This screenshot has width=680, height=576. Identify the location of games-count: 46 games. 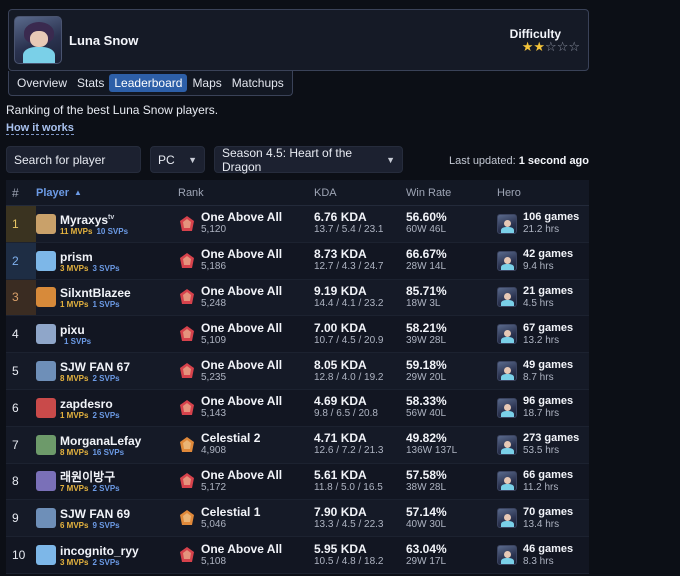
(548, 548).